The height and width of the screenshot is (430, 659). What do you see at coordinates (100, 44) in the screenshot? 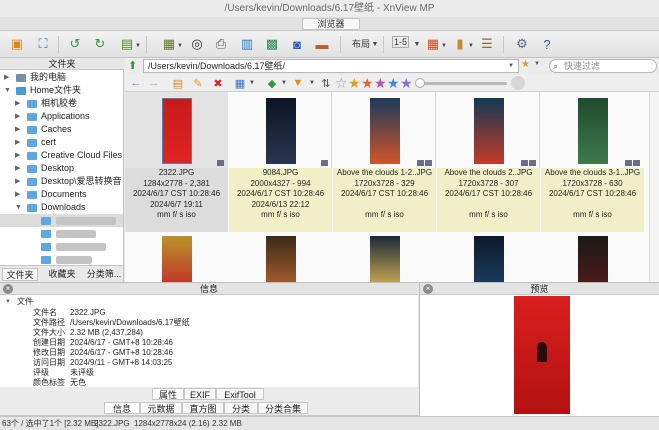
I see `rotate-right-icon: ↻` at bounding box center [100, 44].